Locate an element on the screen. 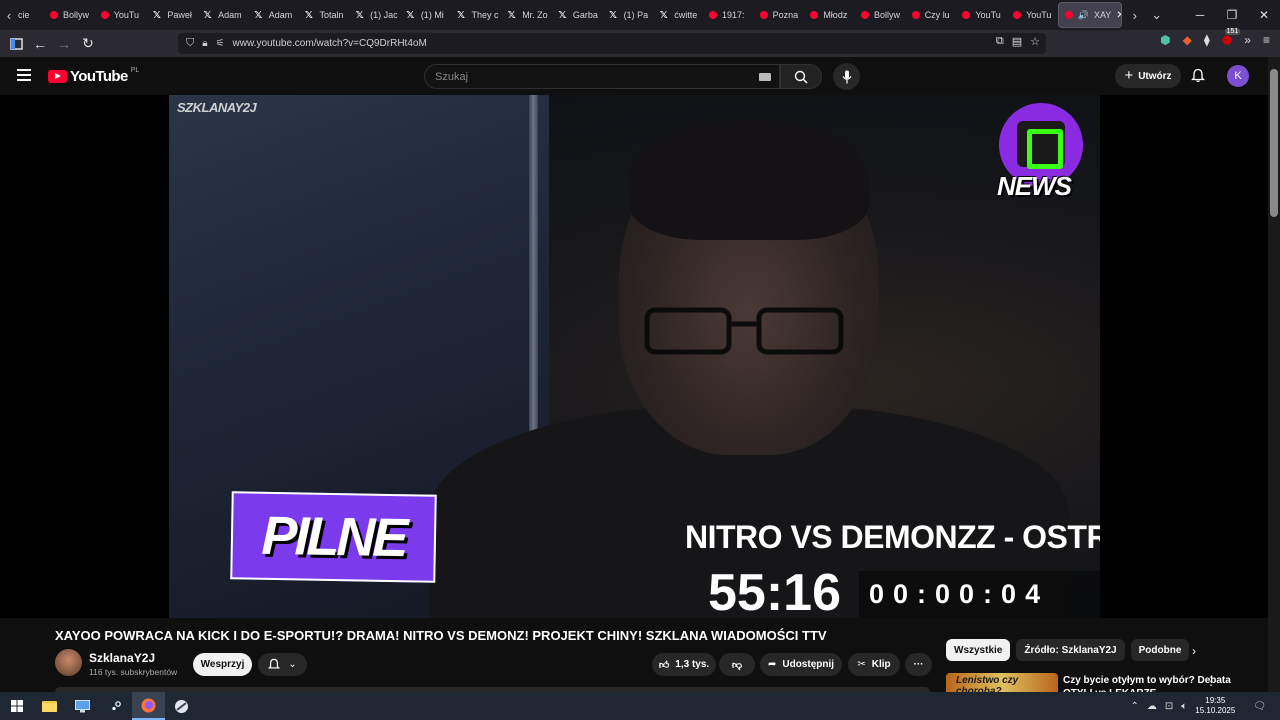 The height and width of the screenshot is (720, 1280). windows-taskbar: ⌃ ☁ ⊡ 🔈︎ 19:35 15.10.2025 🗨︎ is located at coordinates (640, 706).